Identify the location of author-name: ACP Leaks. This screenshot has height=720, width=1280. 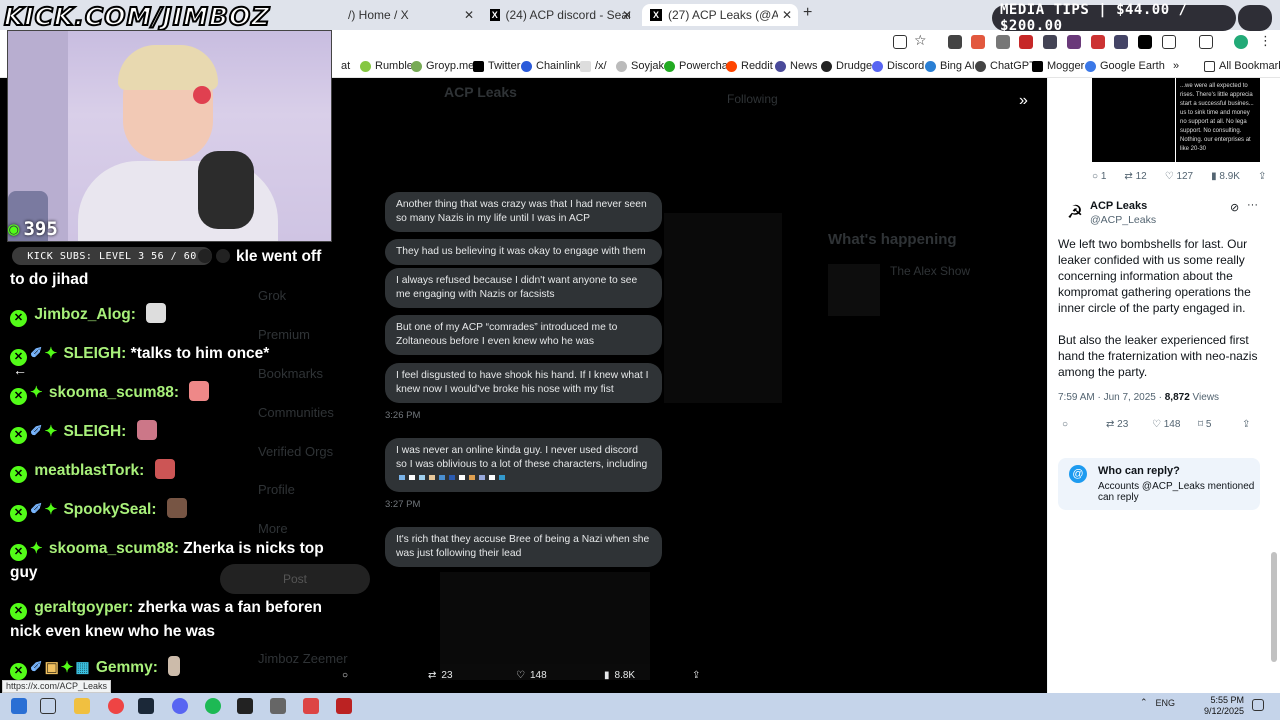
(1118, 206).